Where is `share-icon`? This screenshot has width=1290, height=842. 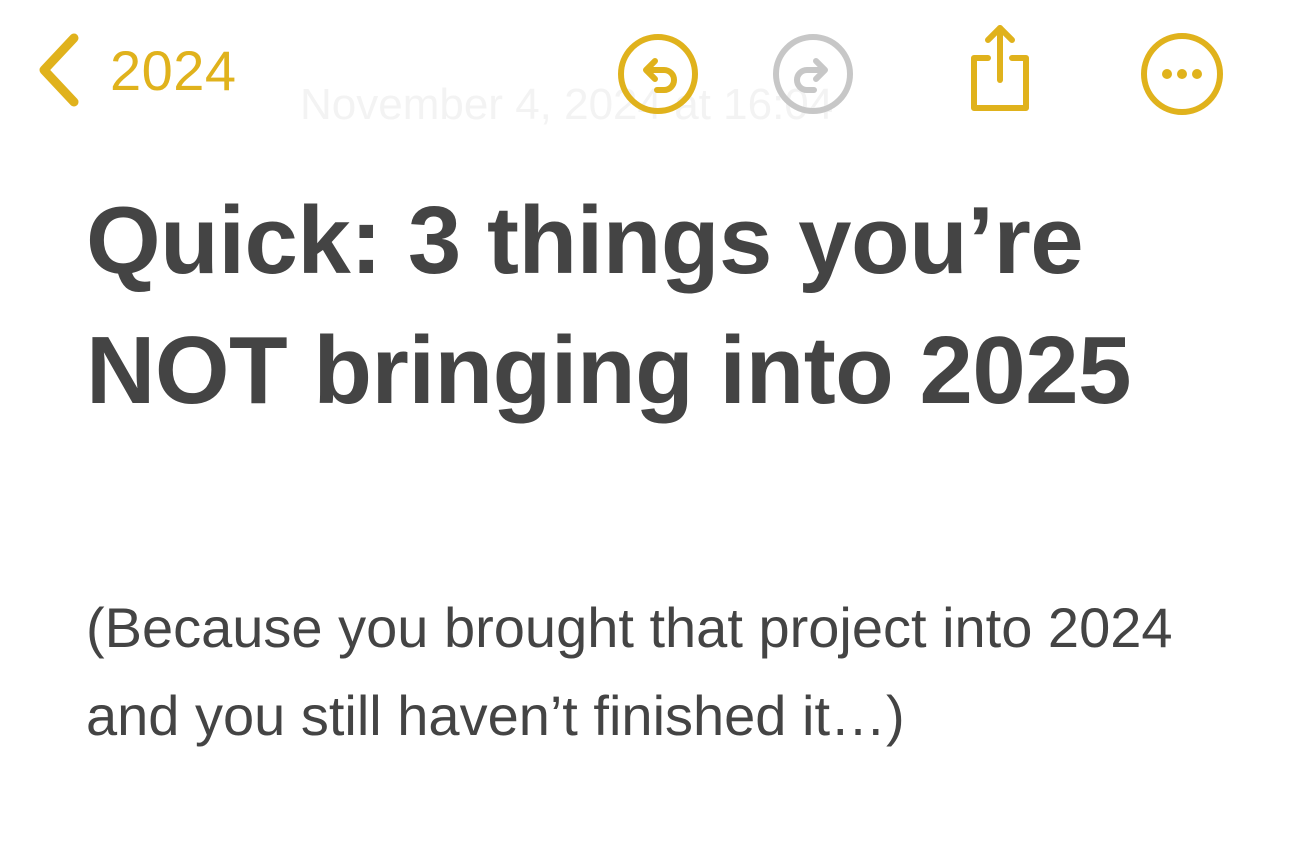 share-icon is located at coordinates (1000, 68).